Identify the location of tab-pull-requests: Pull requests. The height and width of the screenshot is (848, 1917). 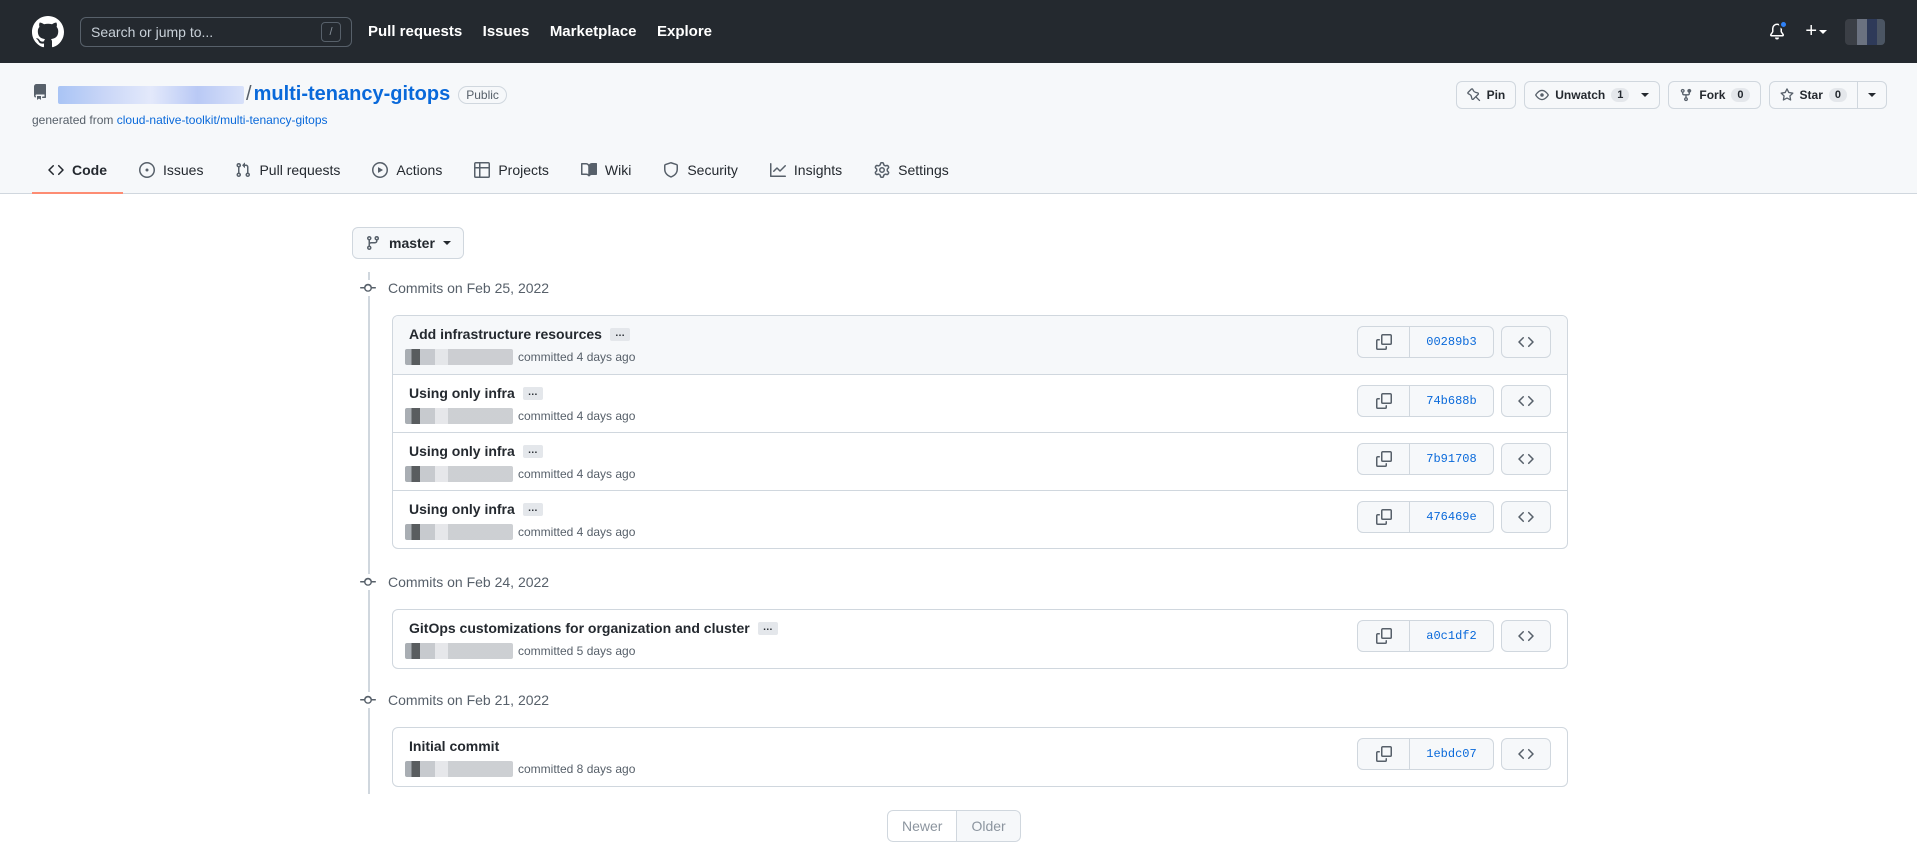
(287, 171).